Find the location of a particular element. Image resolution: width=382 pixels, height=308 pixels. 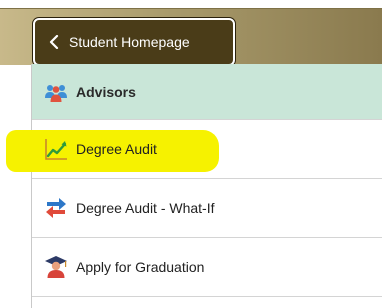

nav-header-label: Advisors is located at coordinates (106, 91).